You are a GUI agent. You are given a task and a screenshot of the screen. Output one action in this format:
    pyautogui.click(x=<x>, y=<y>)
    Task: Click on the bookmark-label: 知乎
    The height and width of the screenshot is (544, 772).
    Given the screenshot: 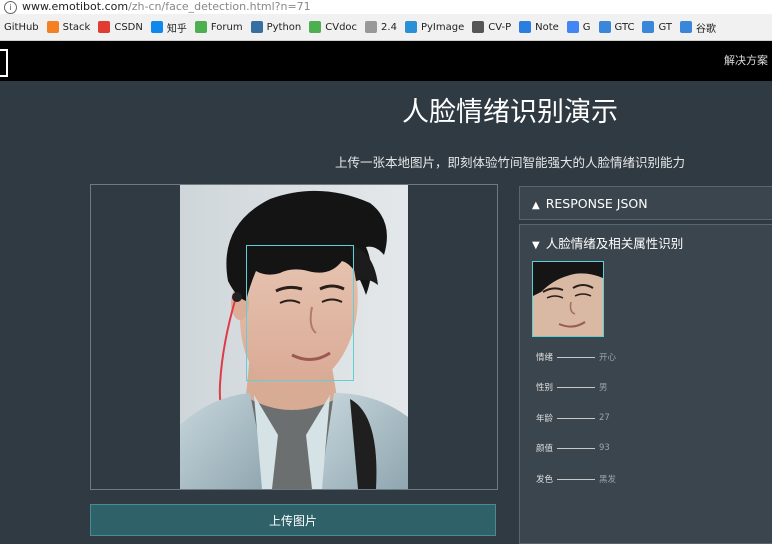 What is the action you would take?
    pyautogui.click(x=176, y=29)
    